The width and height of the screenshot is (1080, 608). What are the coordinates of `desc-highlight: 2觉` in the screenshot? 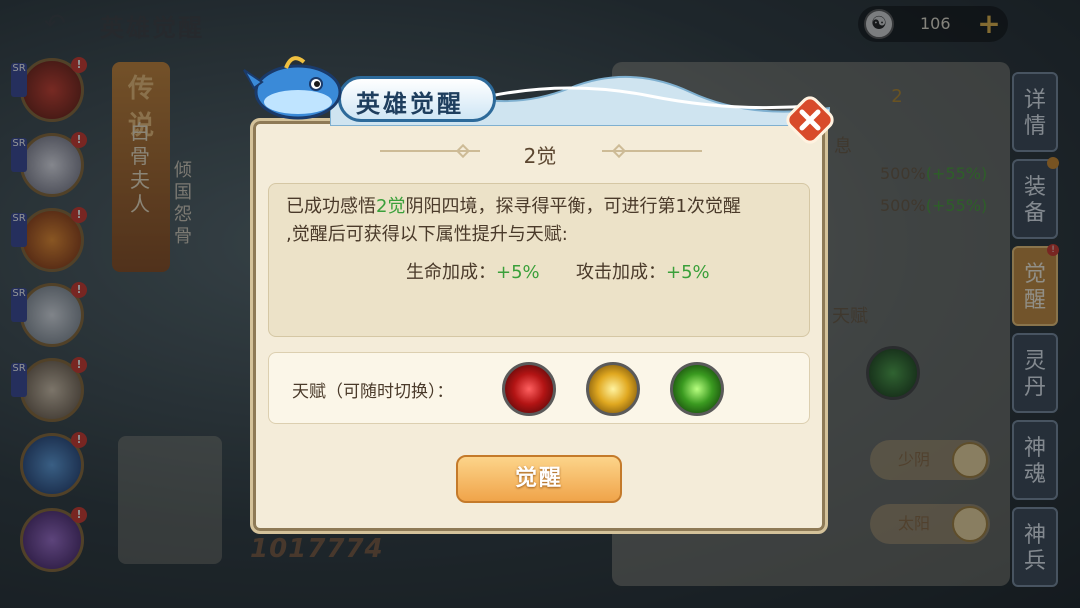 It's located at (391, 206).